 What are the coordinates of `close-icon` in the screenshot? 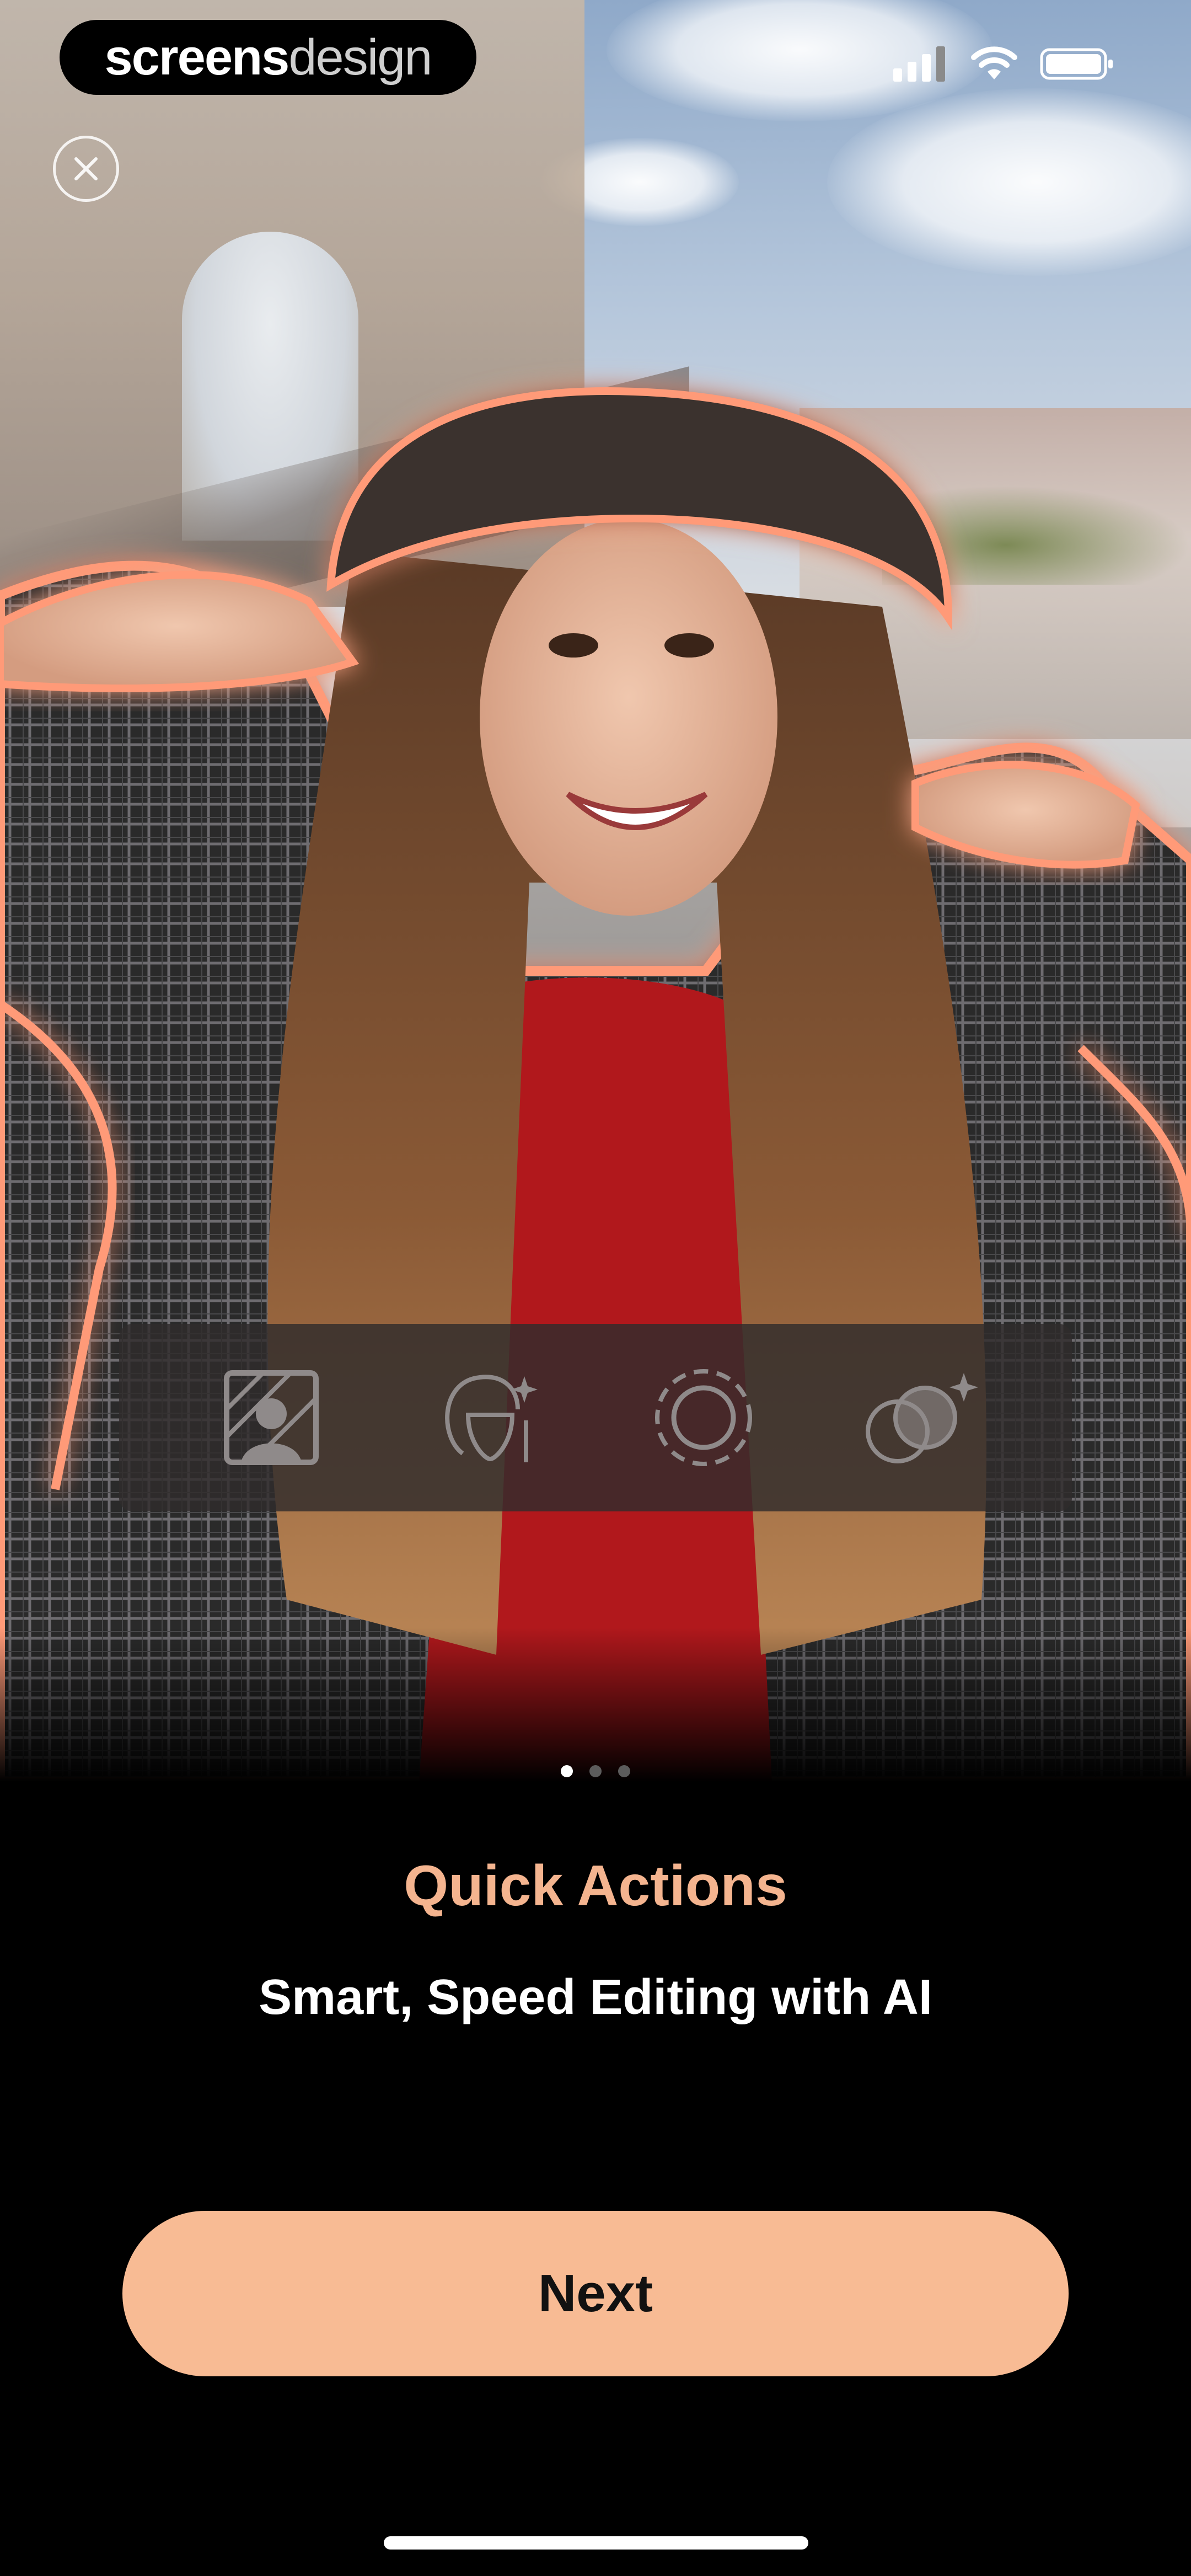 It's located at (86, 168).